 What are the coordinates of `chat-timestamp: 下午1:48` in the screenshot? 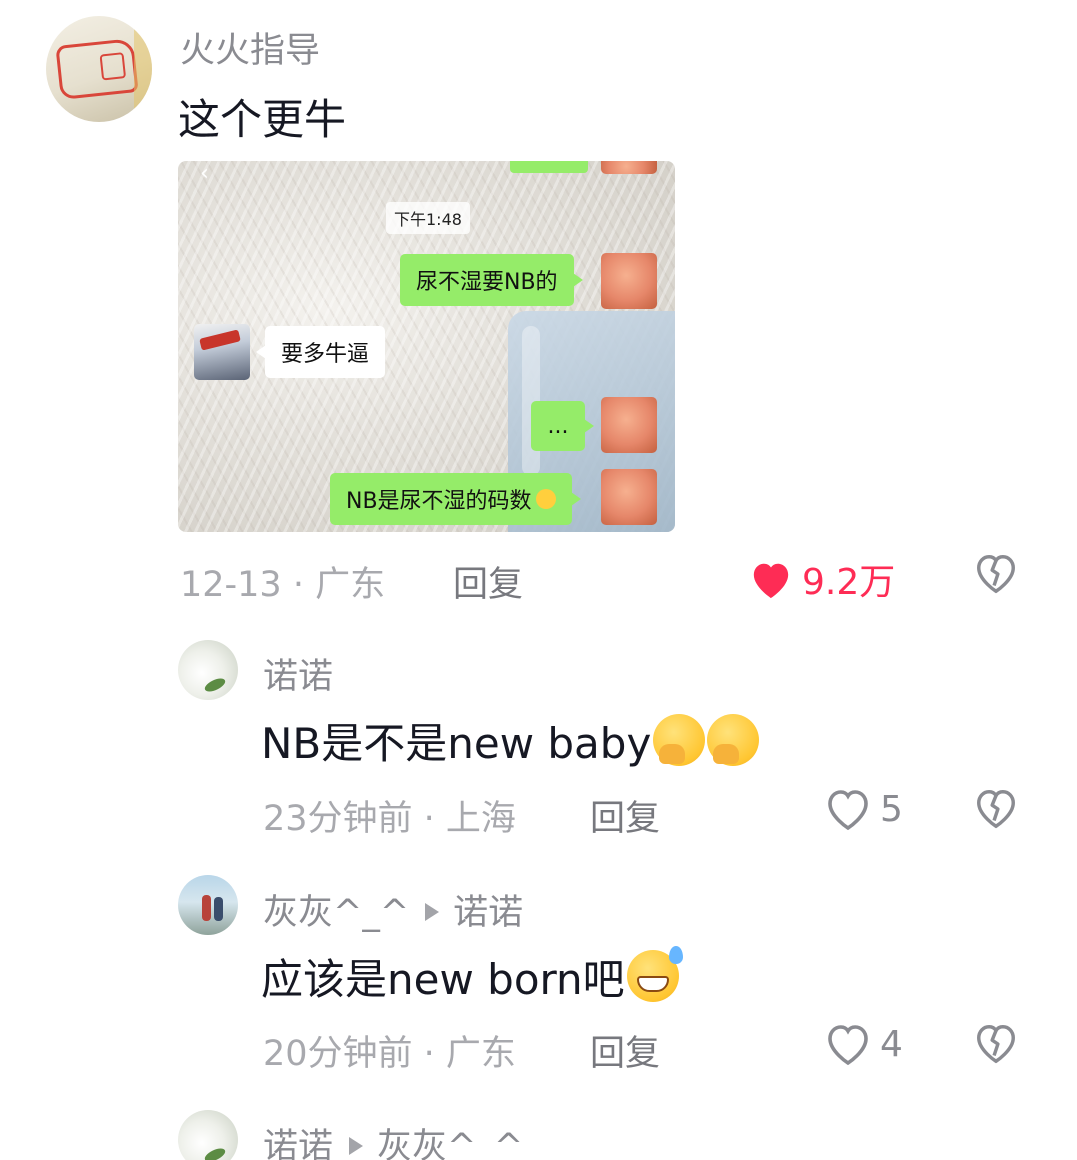 It's located at (428, 218).